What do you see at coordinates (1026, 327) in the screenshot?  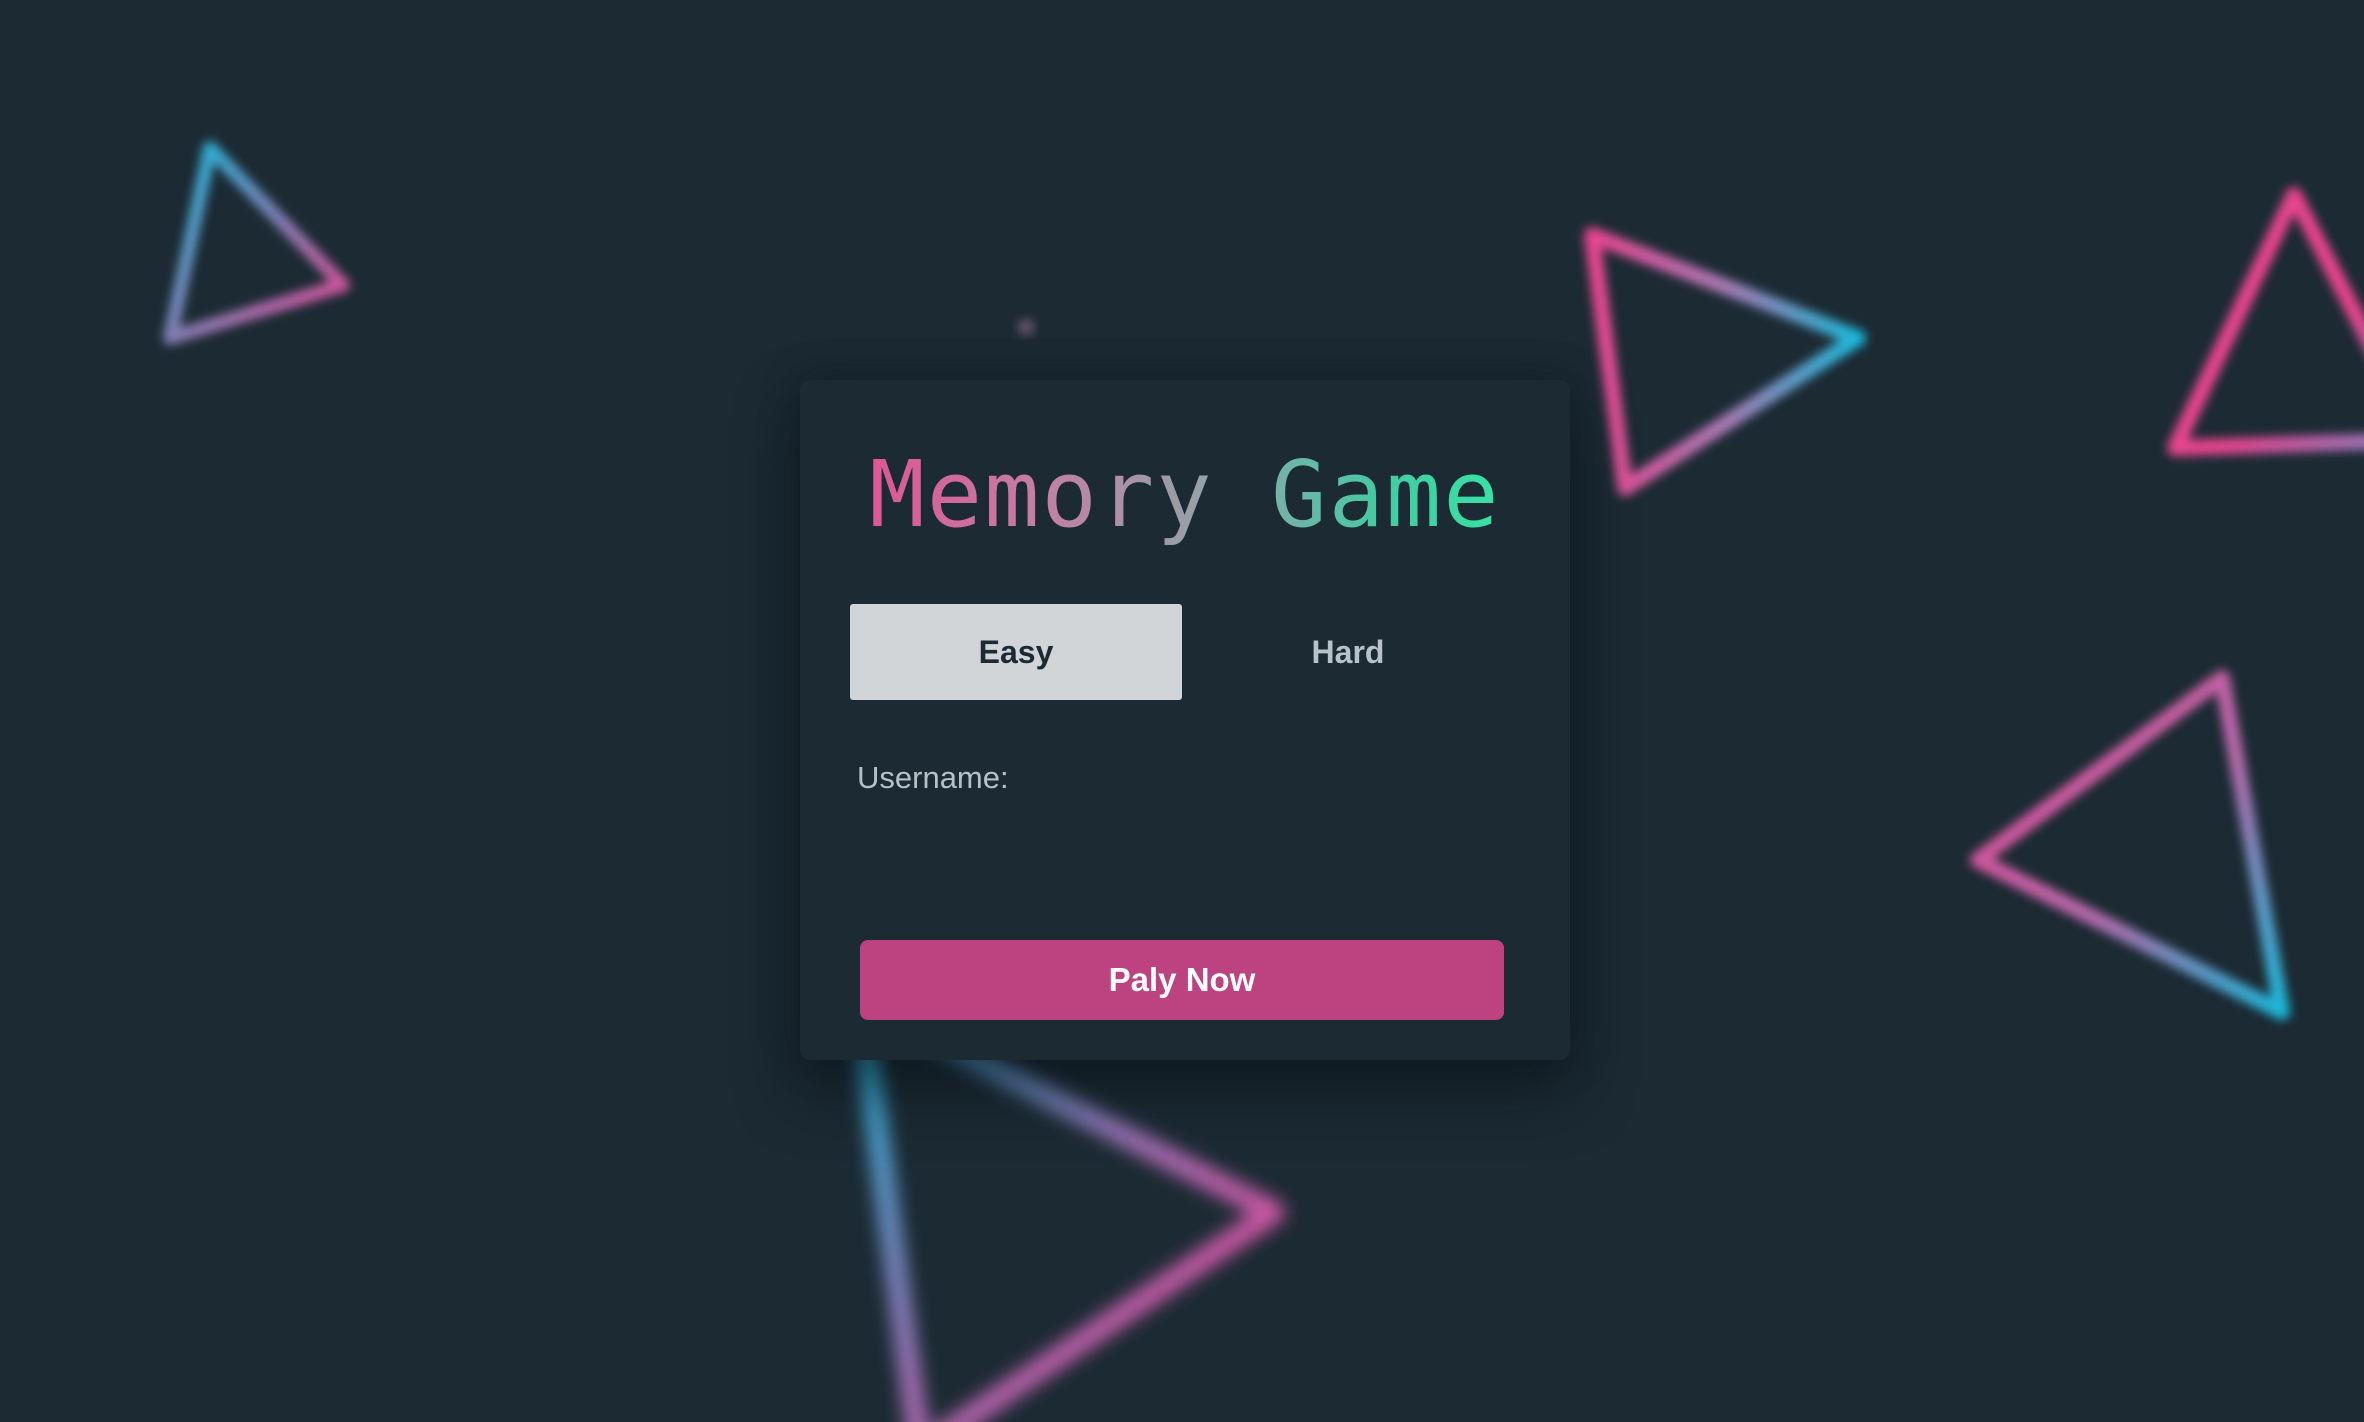 I see `dot-small` at bounding box center [1026, 327].